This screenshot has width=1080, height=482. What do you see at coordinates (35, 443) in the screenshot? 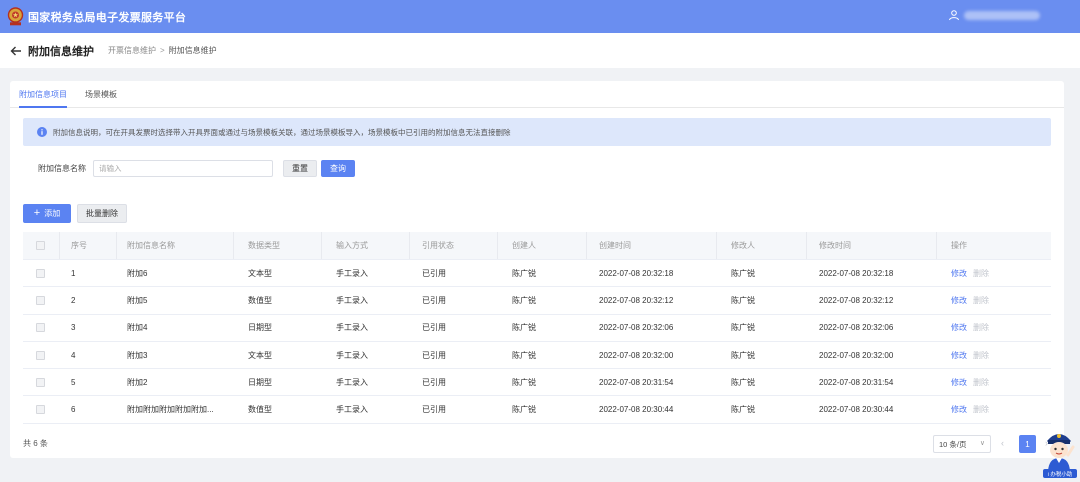
I see `total-count: 共 6 条` at bounding box center [35, 443].